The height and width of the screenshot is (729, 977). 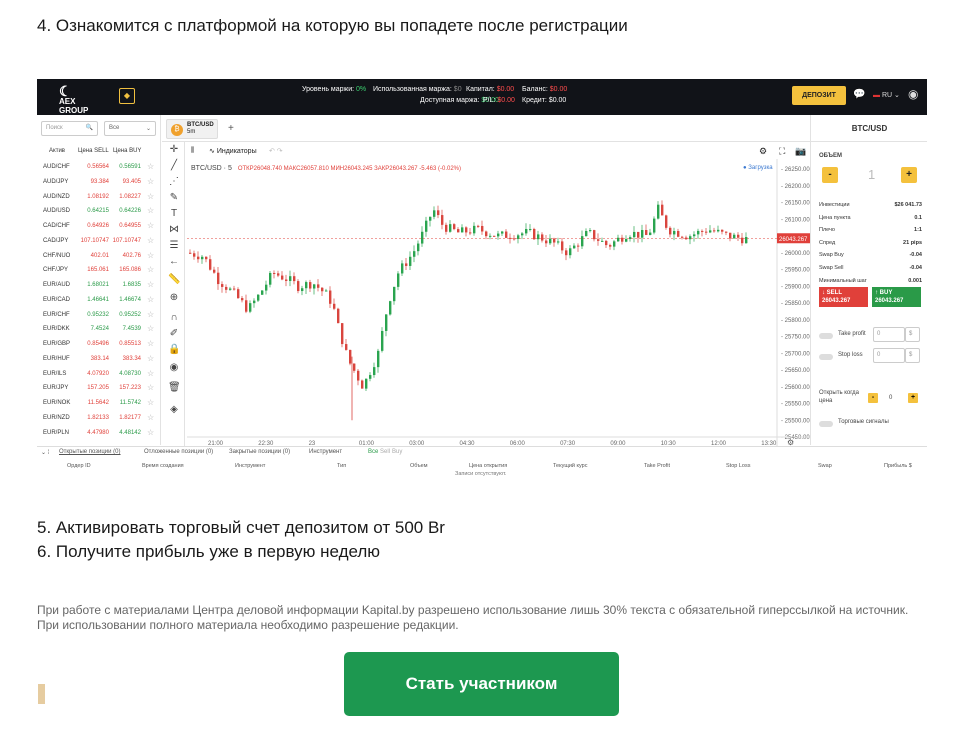 I want to click on open-when-value: 0, so click(x=890, y=398).